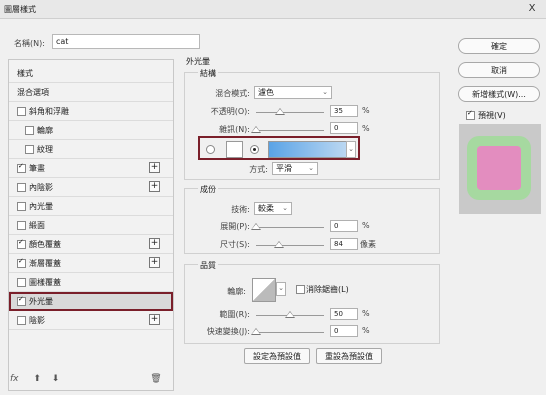 The image size is (546, 395). Describe the element at coordinates (91, 244) in the screenshot. I see `style-list-item: 顏色覆蓋 +` at that location.